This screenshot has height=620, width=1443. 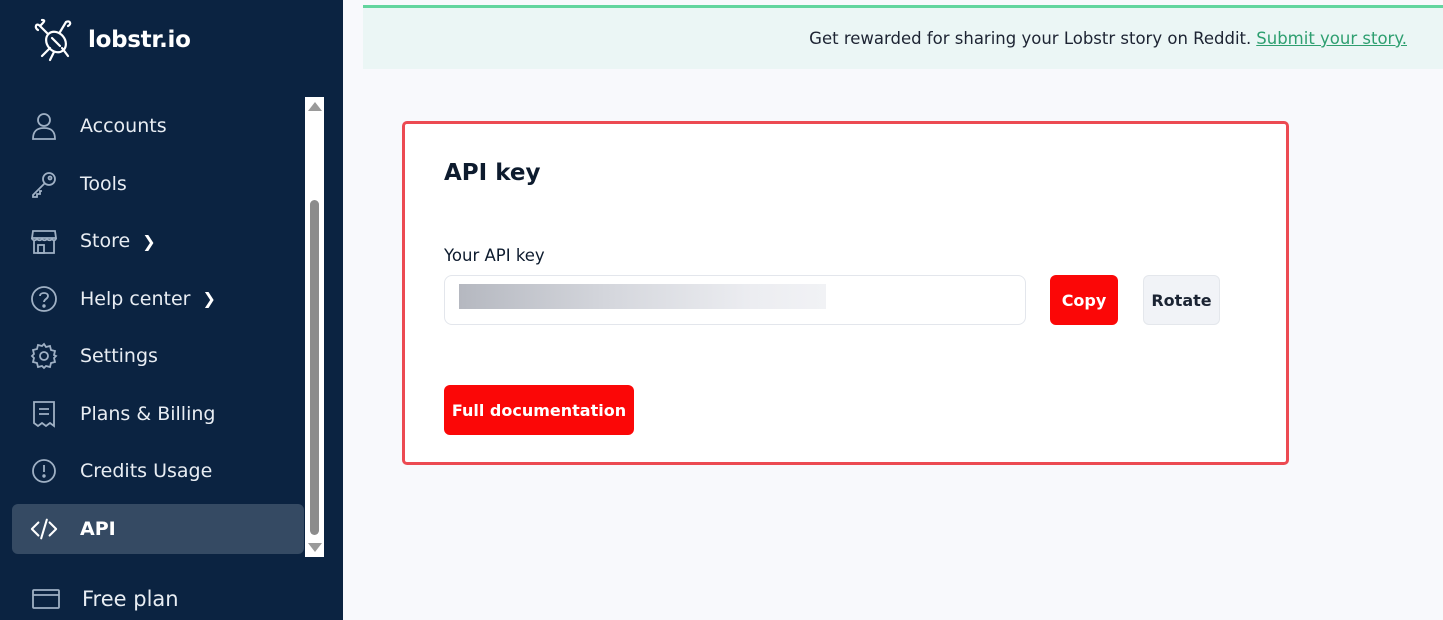 I want to click on sidebar-item-help-center: Help center ❯, so click(x=158, y=299).